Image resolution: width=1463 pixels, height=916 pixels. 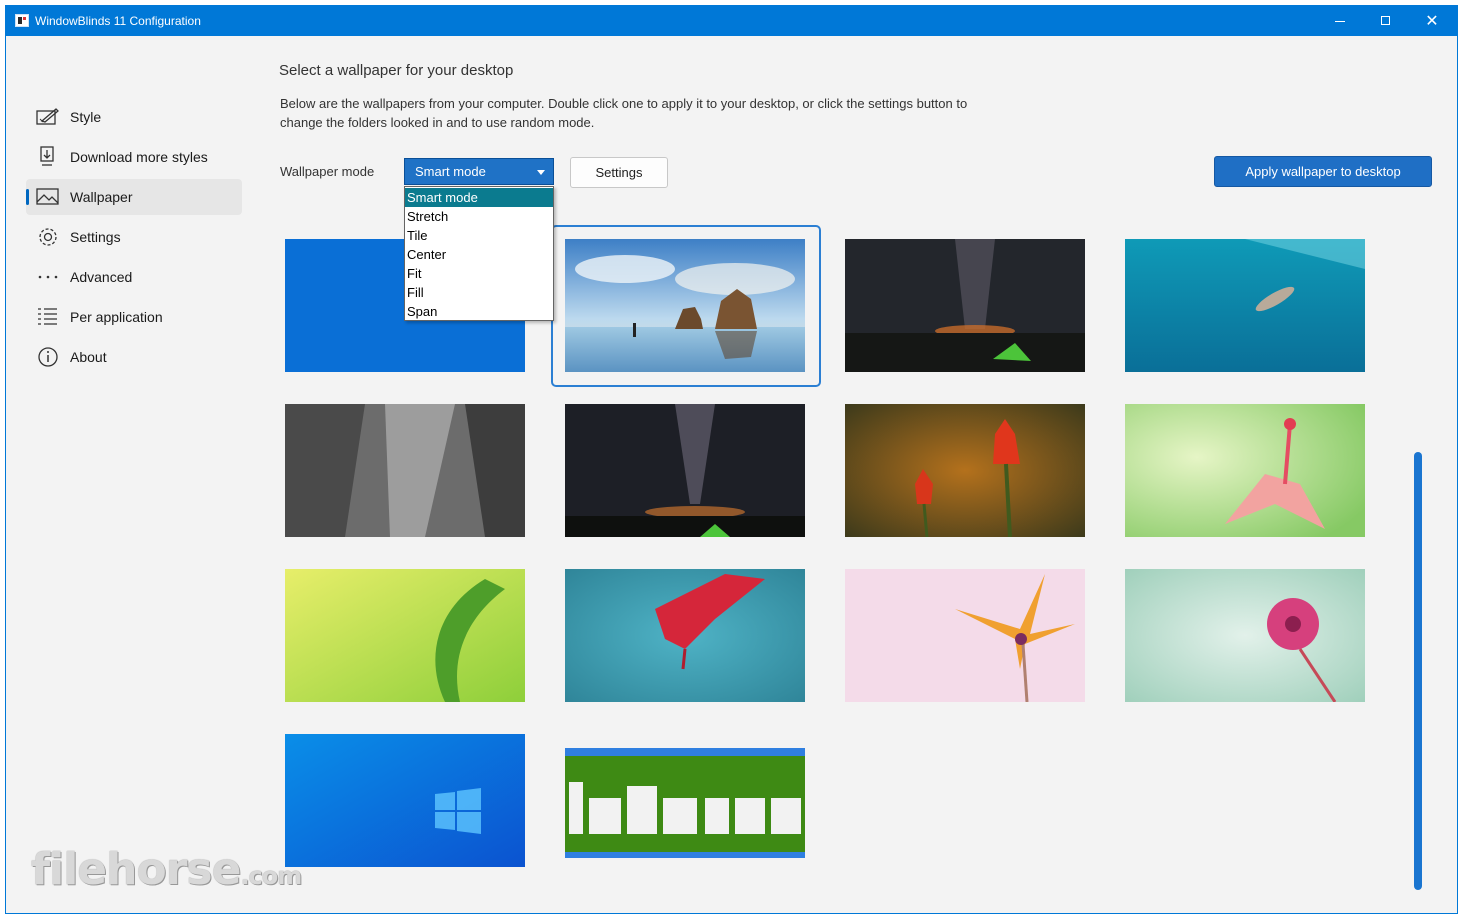 What do you see at coordinates (48, 357) in the screenshot?
I see `info-icon` at bounding box center [48, 357].